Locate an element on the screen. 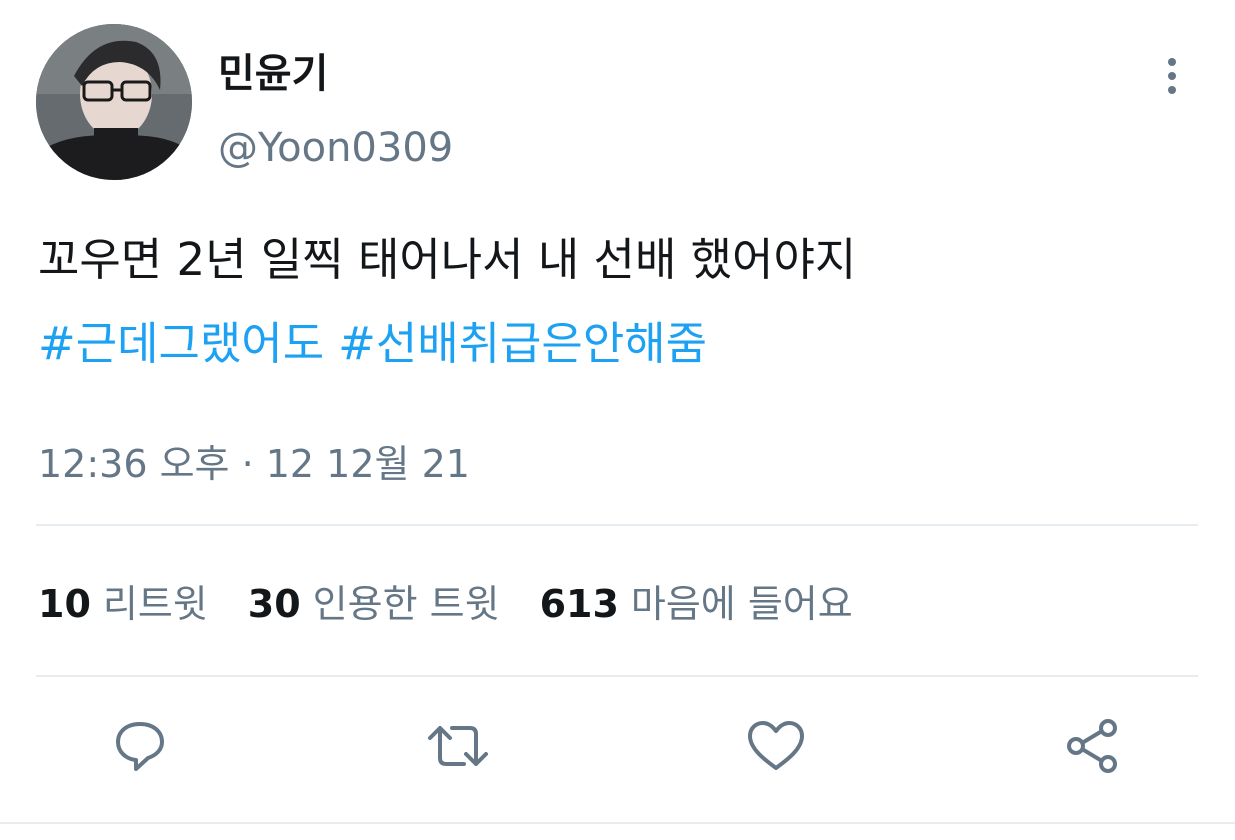 The height and width of the screenshot is (840, 1235). tweet-stats: 10 리트윗 30 인용한 트윗 613 마음에 들어요 is located at coordinates (445, 604).